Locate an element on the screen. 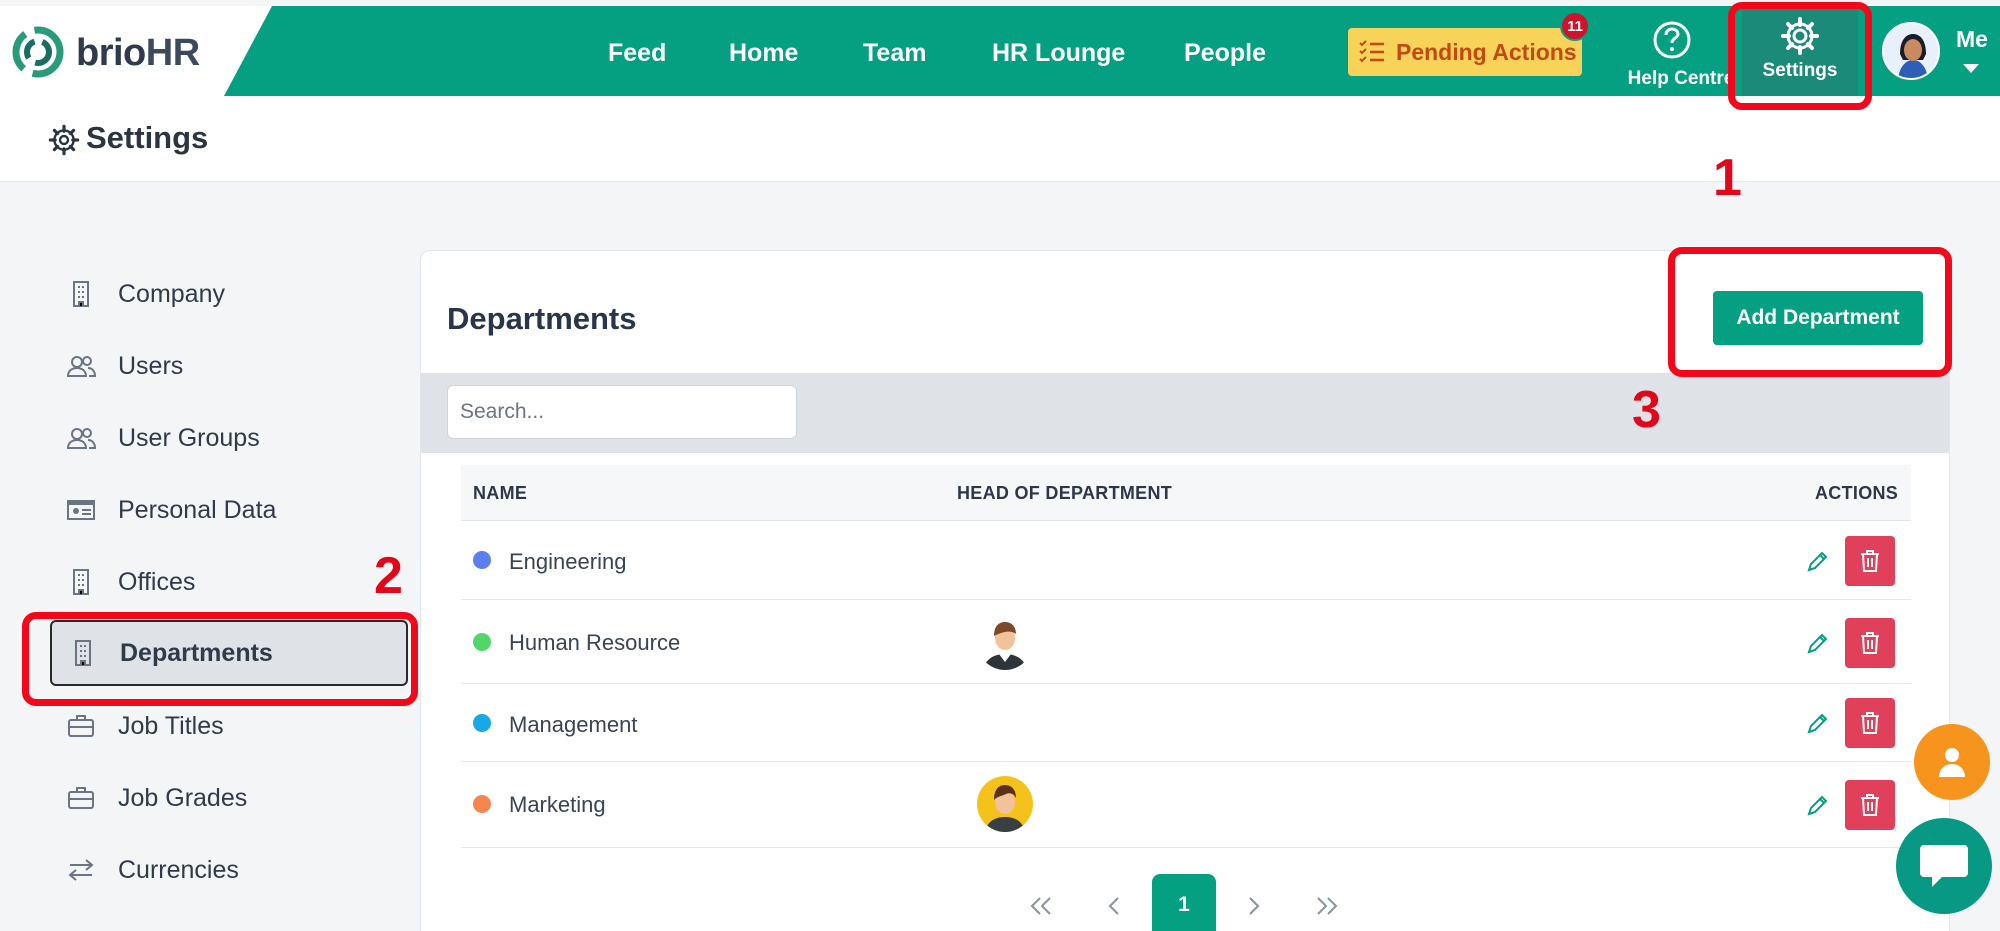 This screenshot has height=931, width=2000. sidebar-item-user-groups: User Groups is located at coordinates (230, 438).